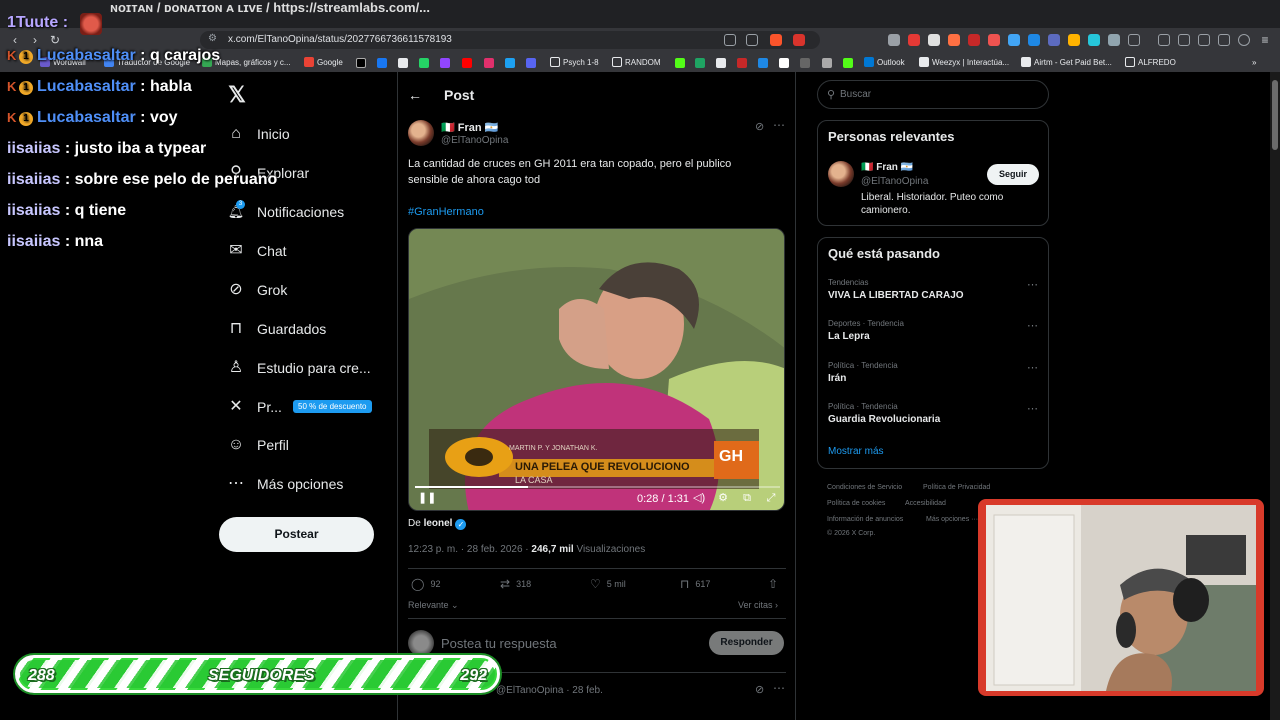 Image resolution: width=1280 pixels, height=720 pixels. What do you see at coordinates (841, 174) in the screenshot?
I see `relevant-avatar` at bounding box center [841, 174].